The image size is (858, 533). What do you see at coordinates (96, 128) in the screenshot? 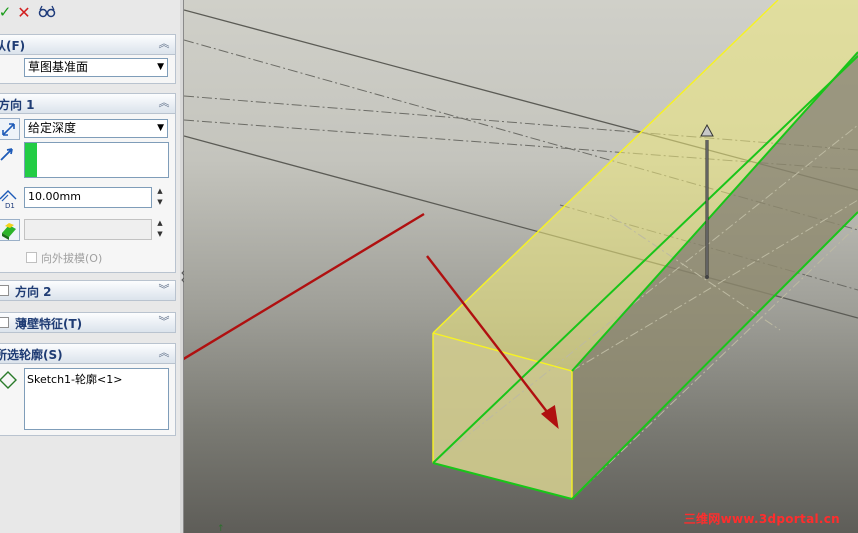
I see `end-condition-select: 给定深度 ▼` at bounding box center [96, 128].